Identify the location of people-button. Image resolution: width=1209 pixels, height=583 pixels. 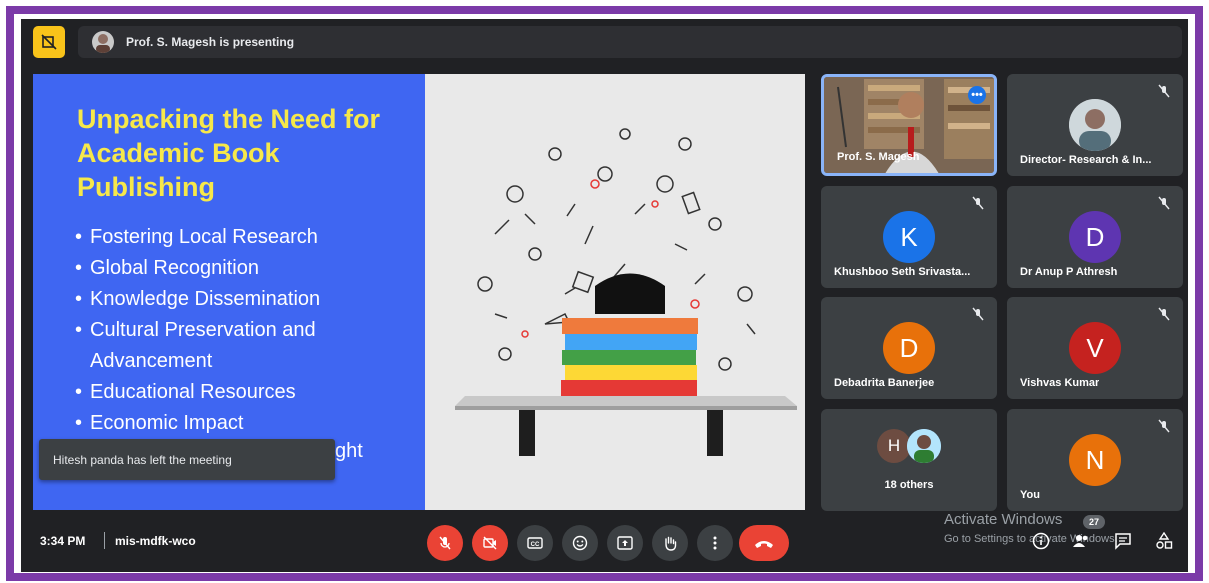
(1081, 541).